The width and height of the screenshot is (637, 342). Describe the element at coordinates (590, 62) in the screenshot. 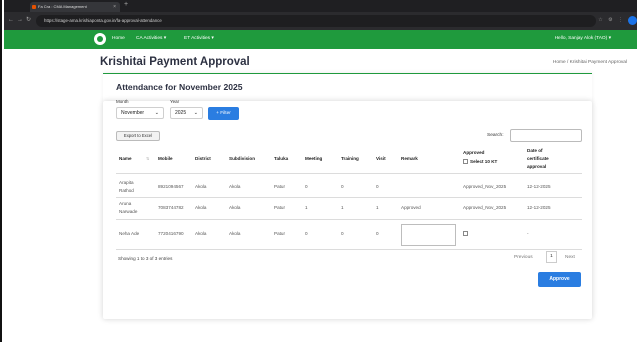

I see `breadcrumb: Home / Krishitai Payment Approval` at that location.